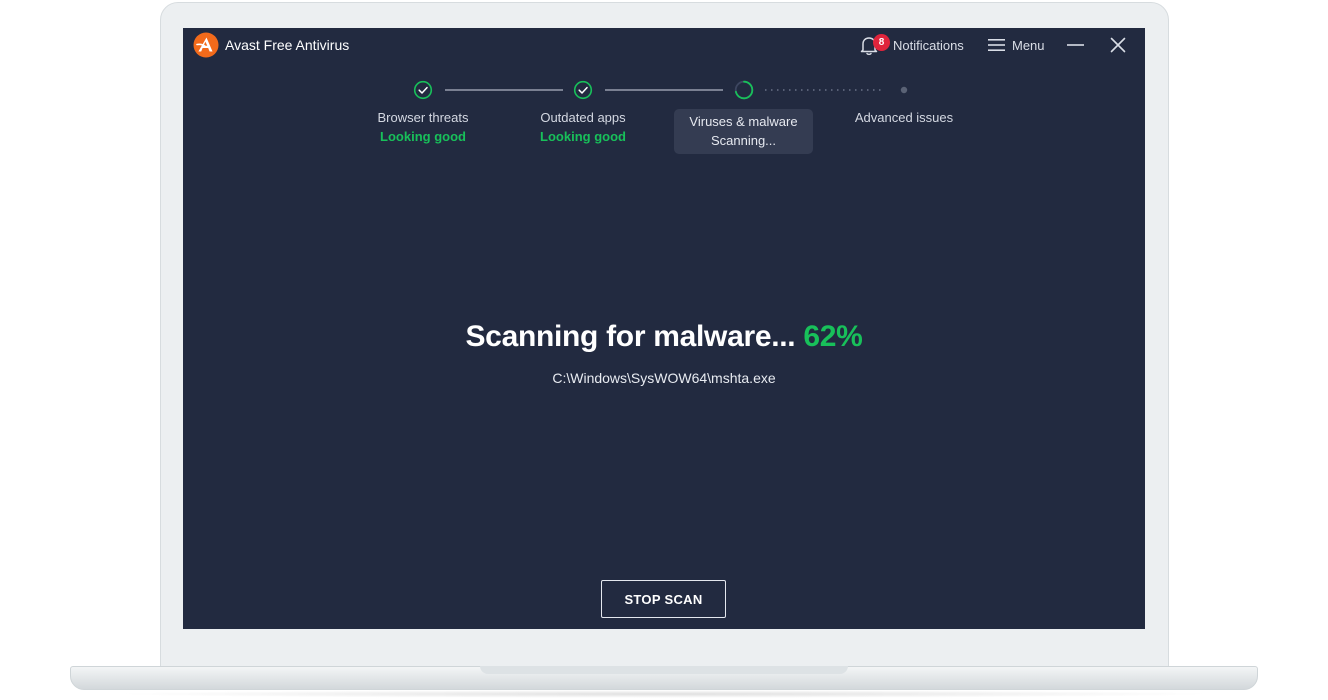 Image resolution: width=1328 pixels, height=700 pixels. Describe the element at coordinates (743, 121) in the screenshot. I see `step-label: Viruses & malware` at that location.